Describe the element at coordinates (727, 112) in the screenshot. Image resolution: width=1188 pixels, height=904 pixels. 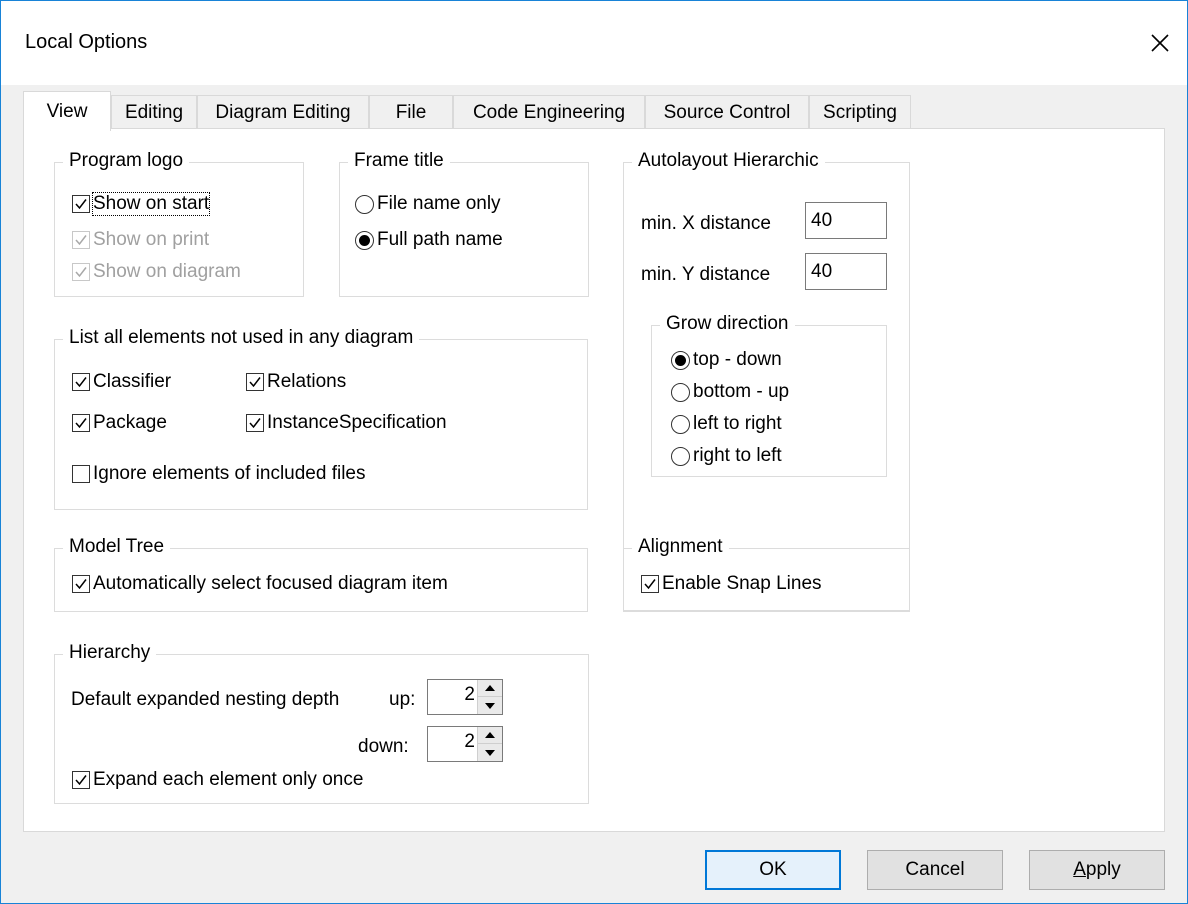
I see `tab-source-control: Source Control` at that location.